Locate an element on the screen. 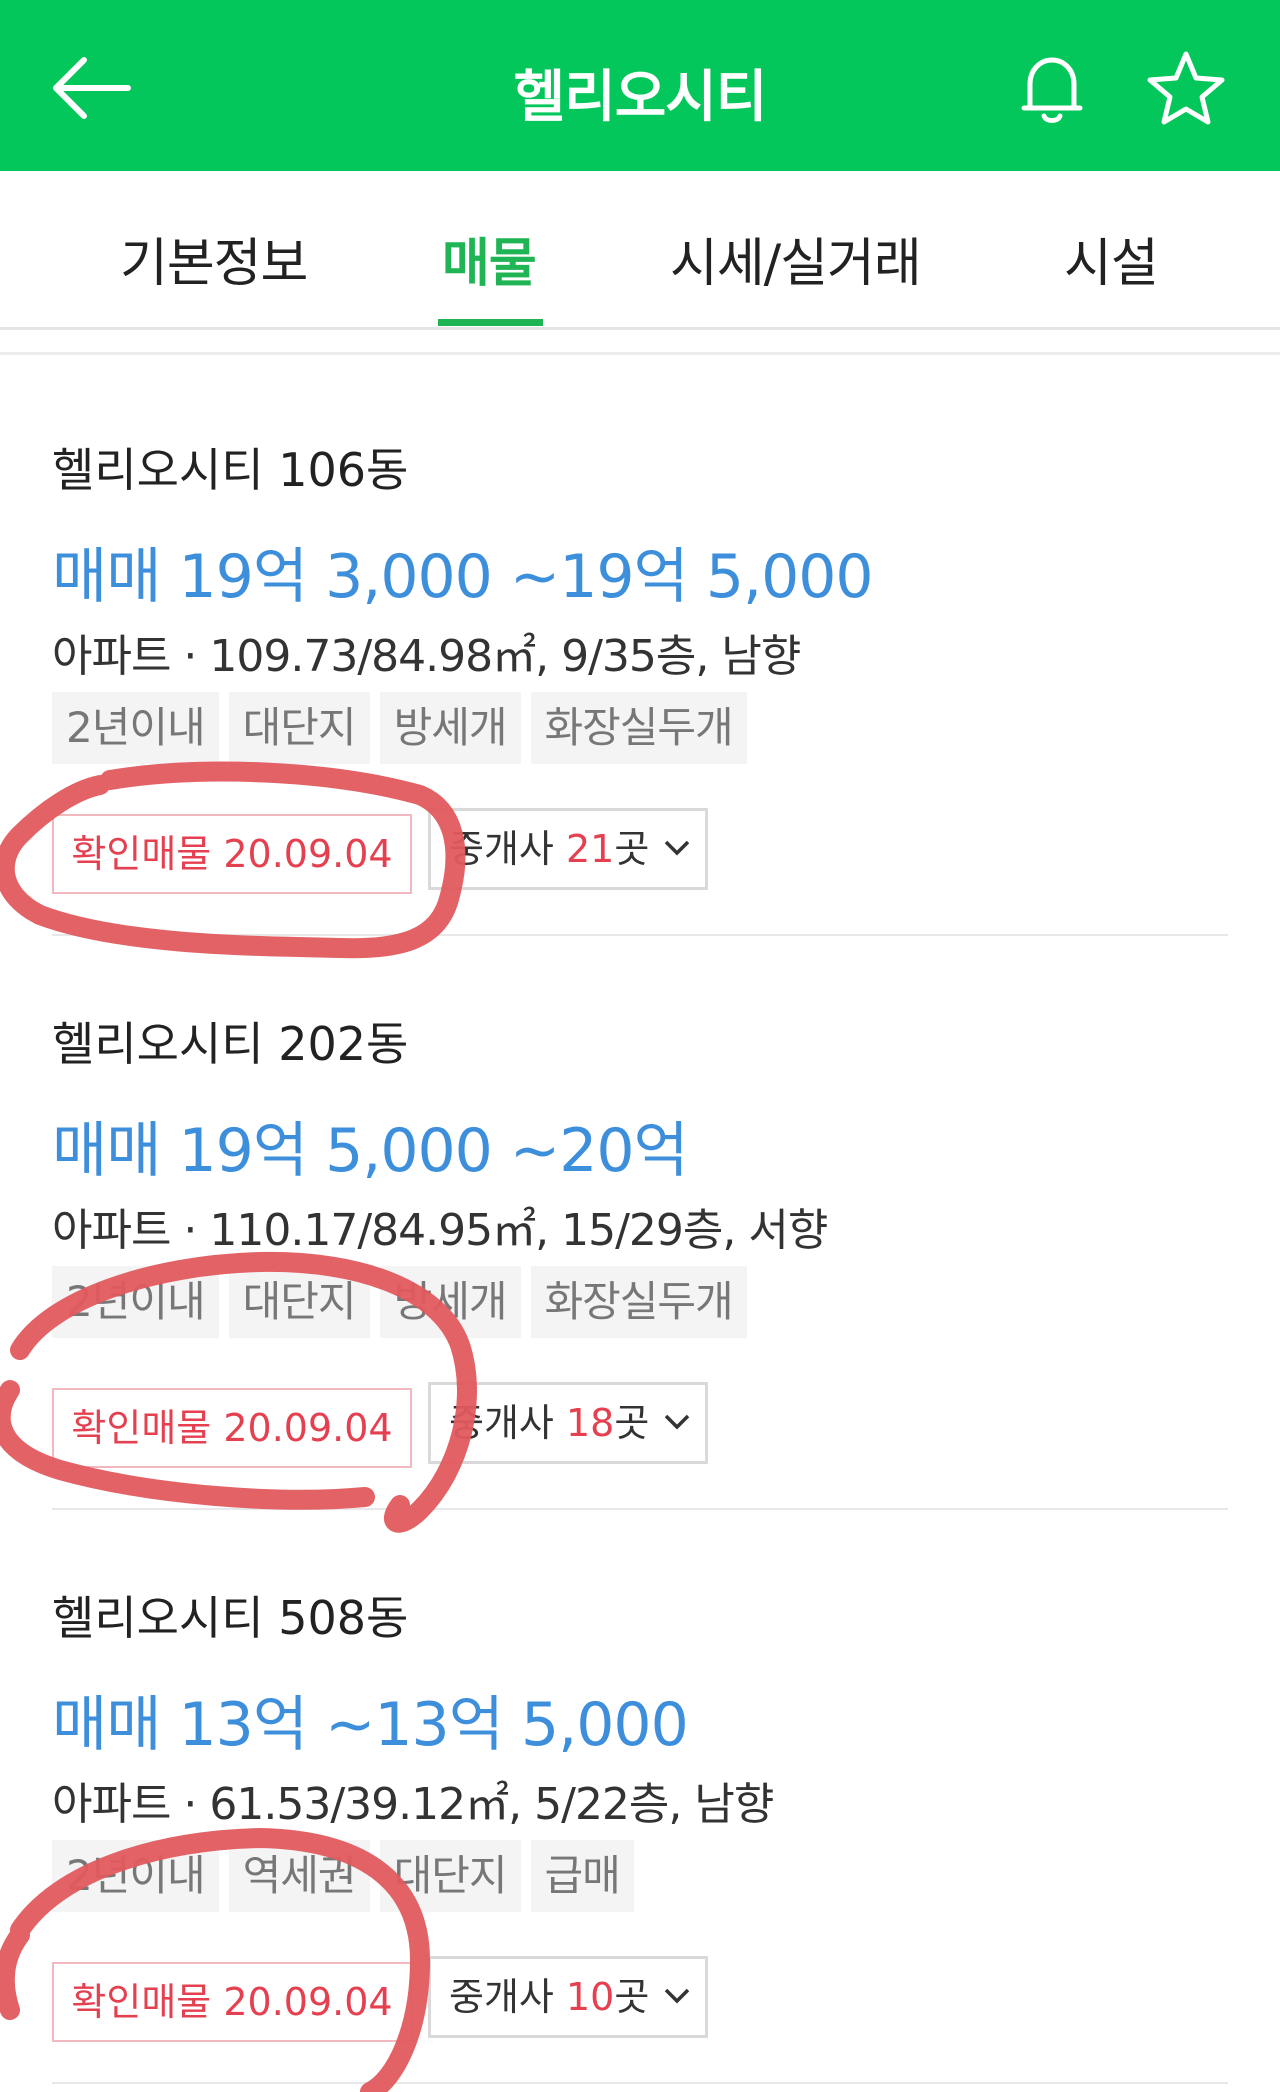 The image size is (1280, 2092). tag-list: 2년이내 역세권 대단지 급매 is located at coordinates (348, 1877).